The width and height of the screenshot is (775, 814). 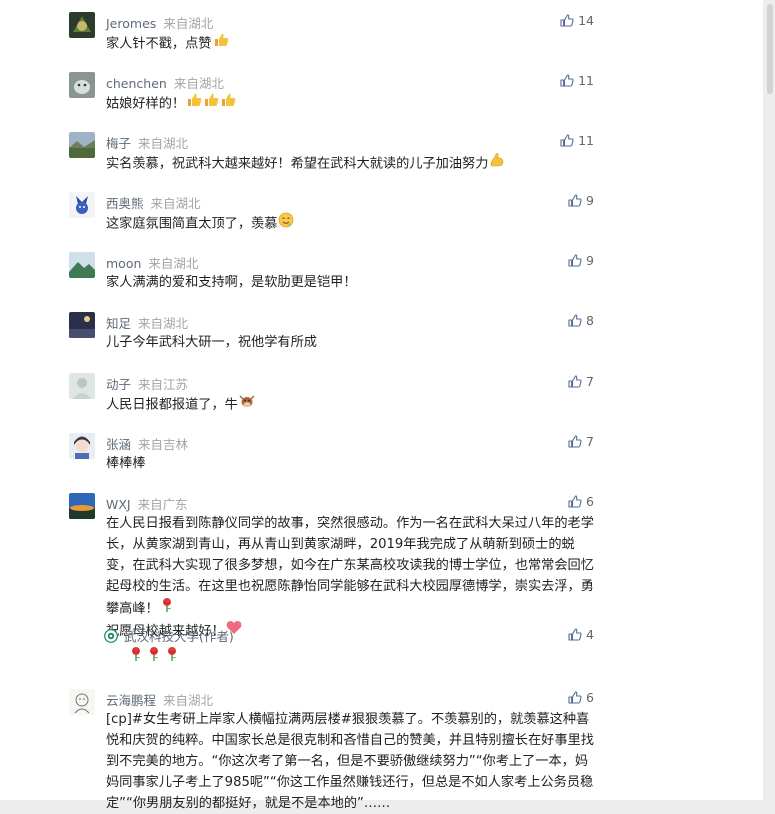 What do you see at coordinates (577, 20) in the screenshot?
I see `like-button: 14` at bounding box center [577, 20].